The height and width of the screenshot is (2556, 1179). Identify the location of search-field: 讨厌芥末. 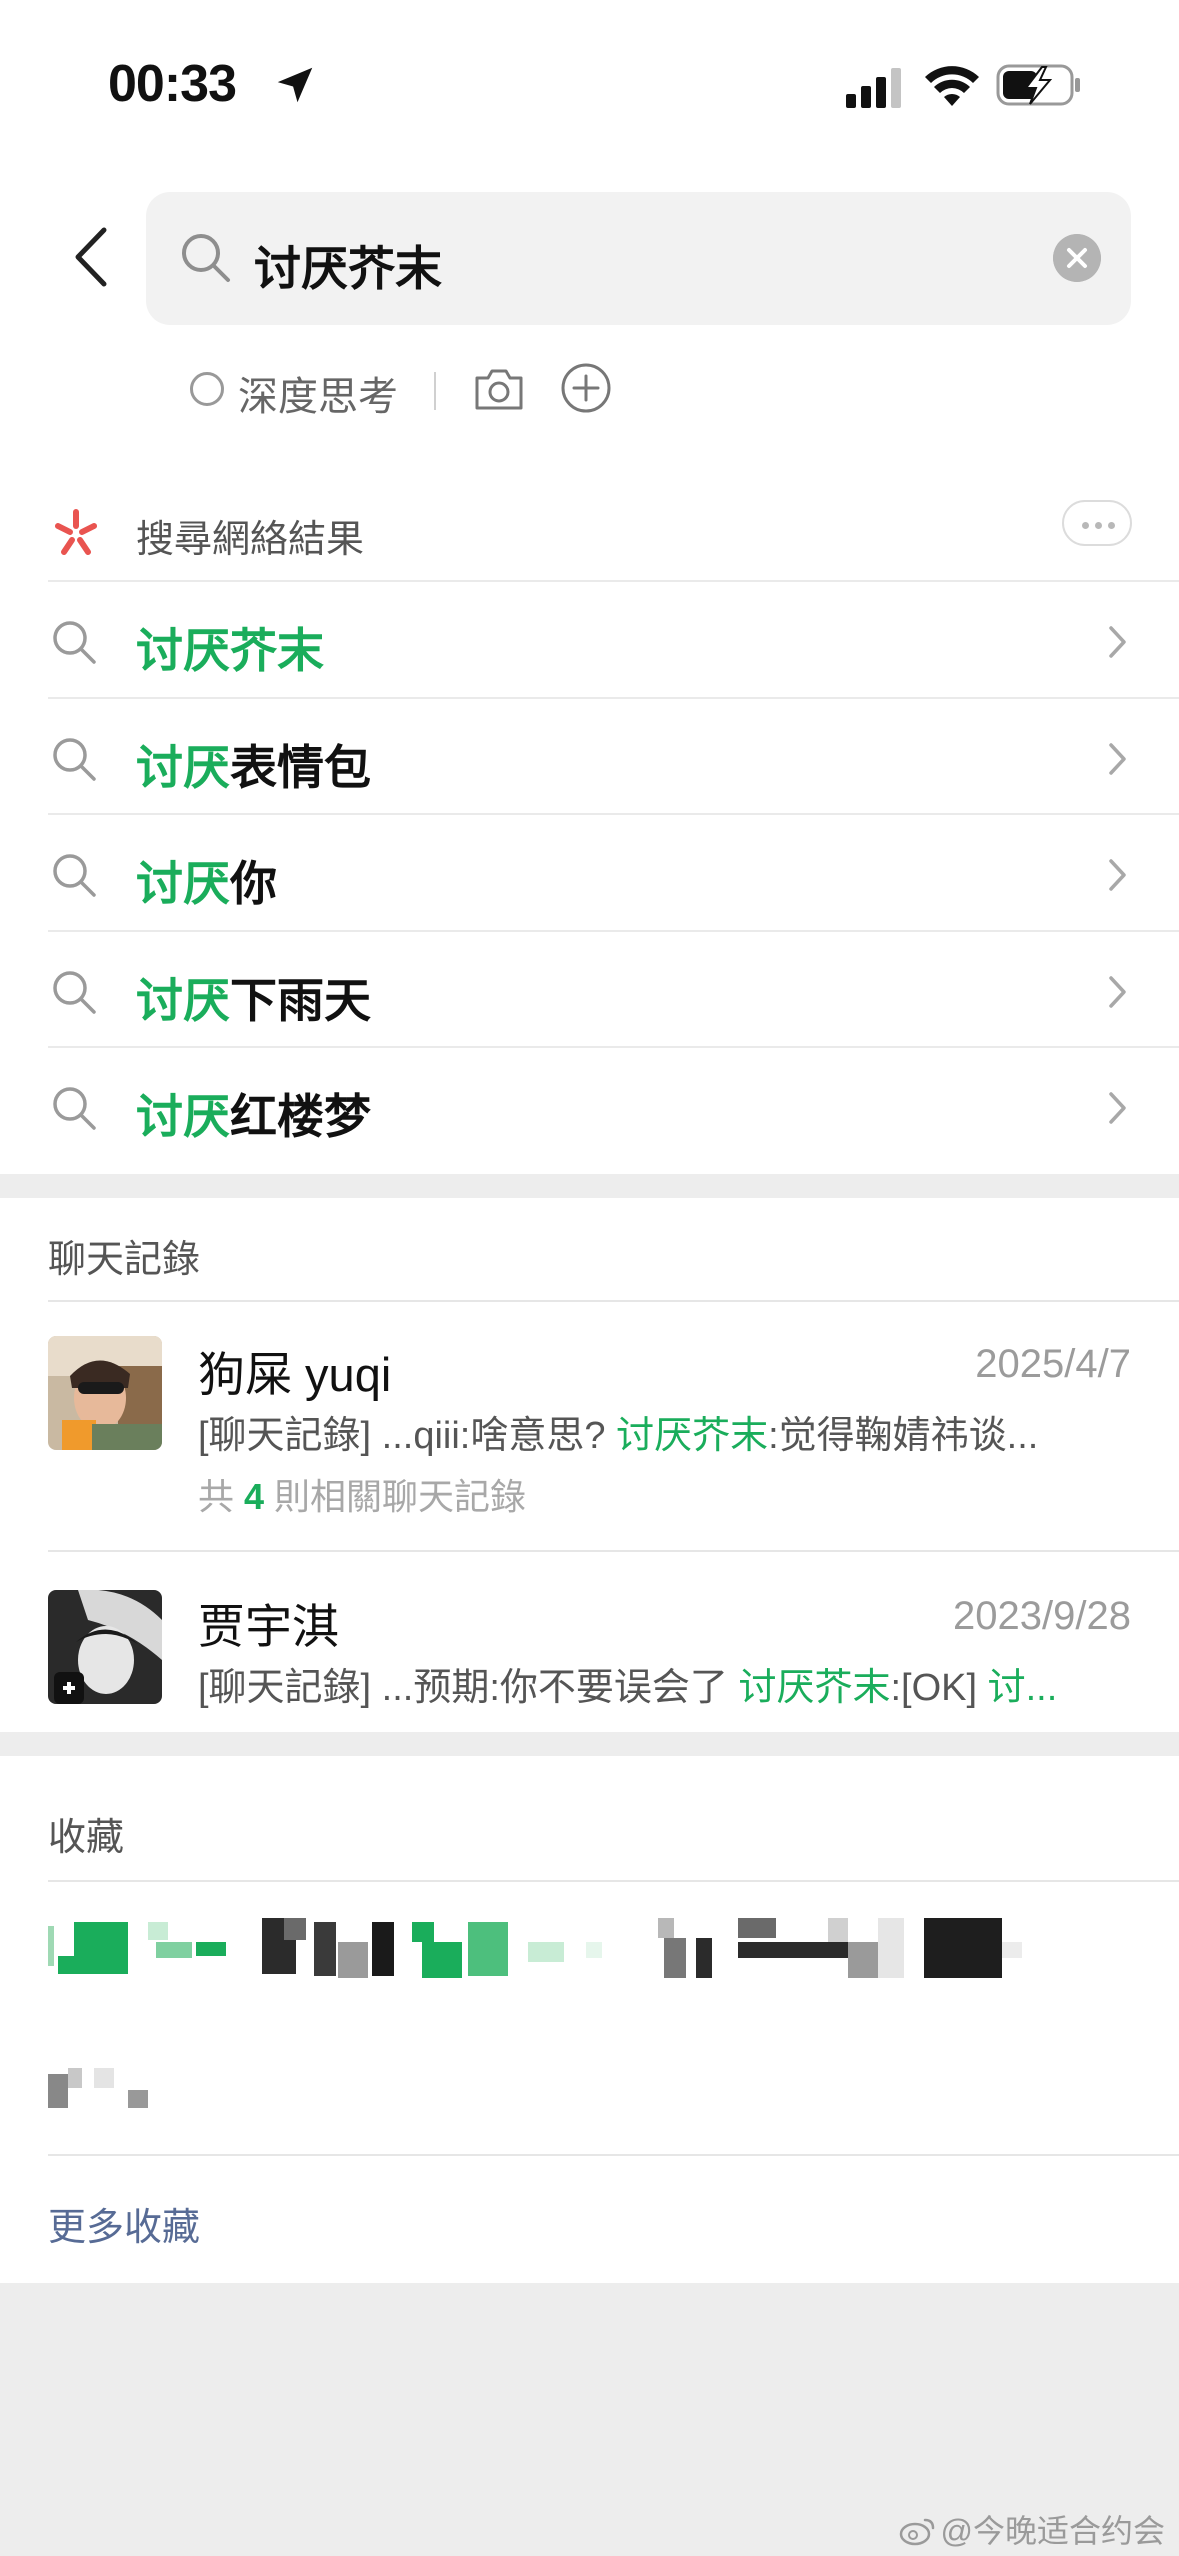
(638, 258).